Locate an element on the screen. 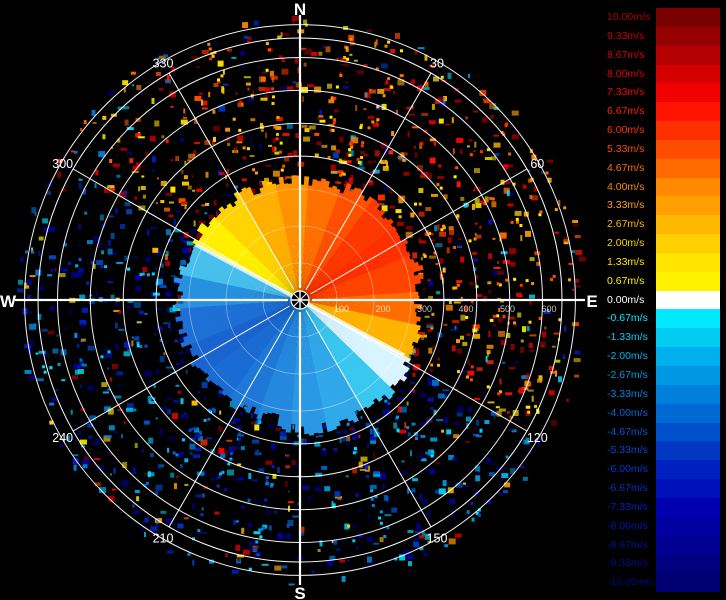  legend-row: 5.33m/s is located at coordinates (663, 149).